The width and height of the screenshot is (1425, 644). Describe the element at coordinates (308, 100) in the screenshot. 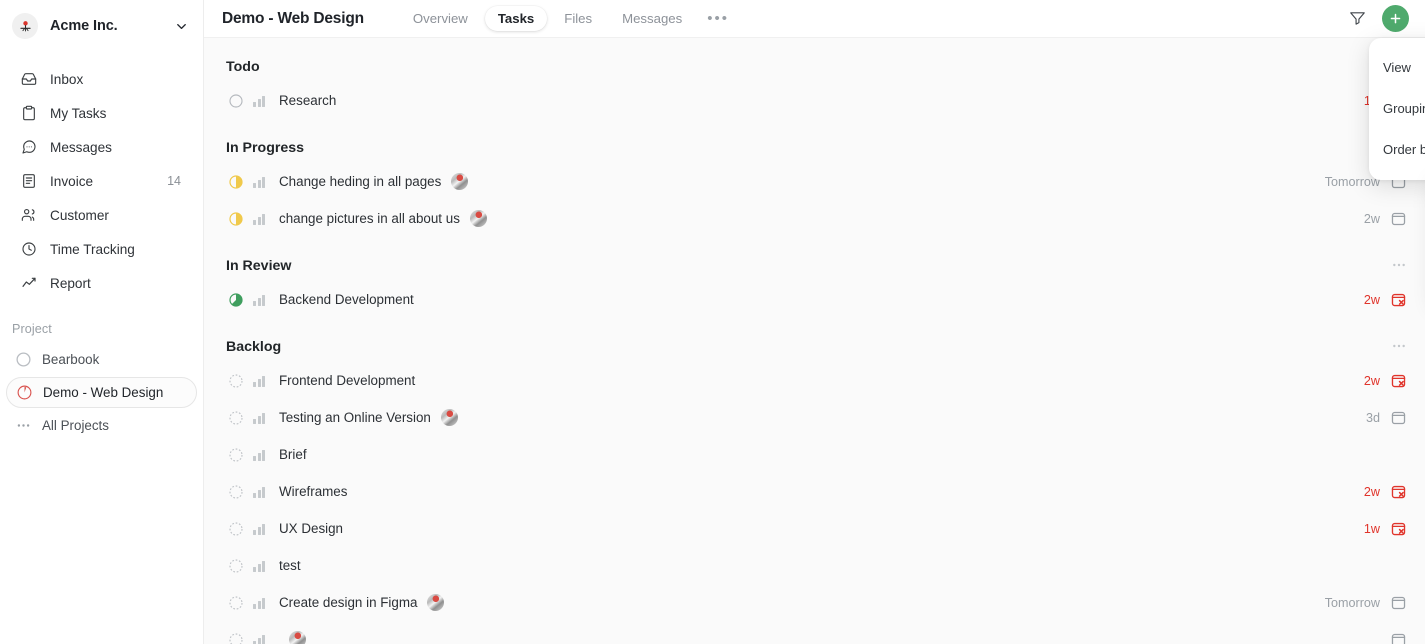

I see `task-name: Research` at that location.